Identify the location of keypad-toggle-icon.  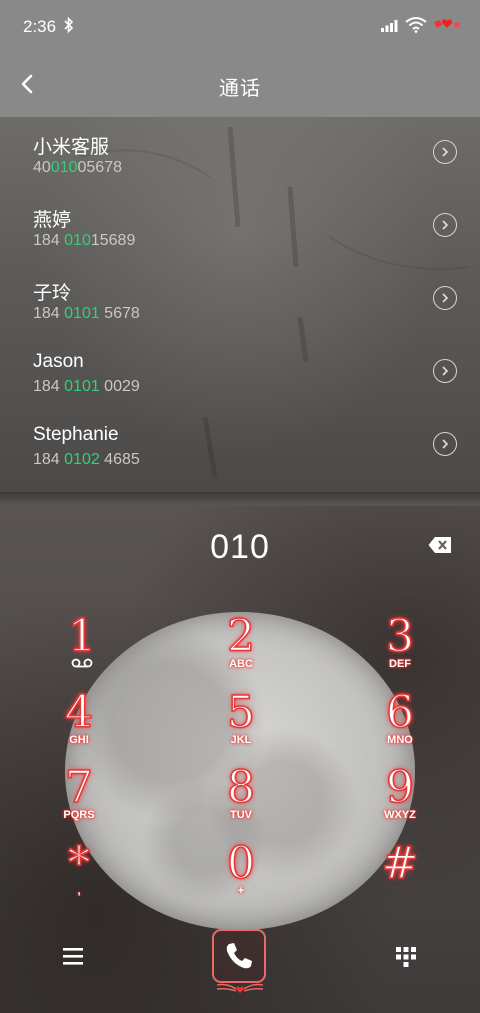
(406, 957).